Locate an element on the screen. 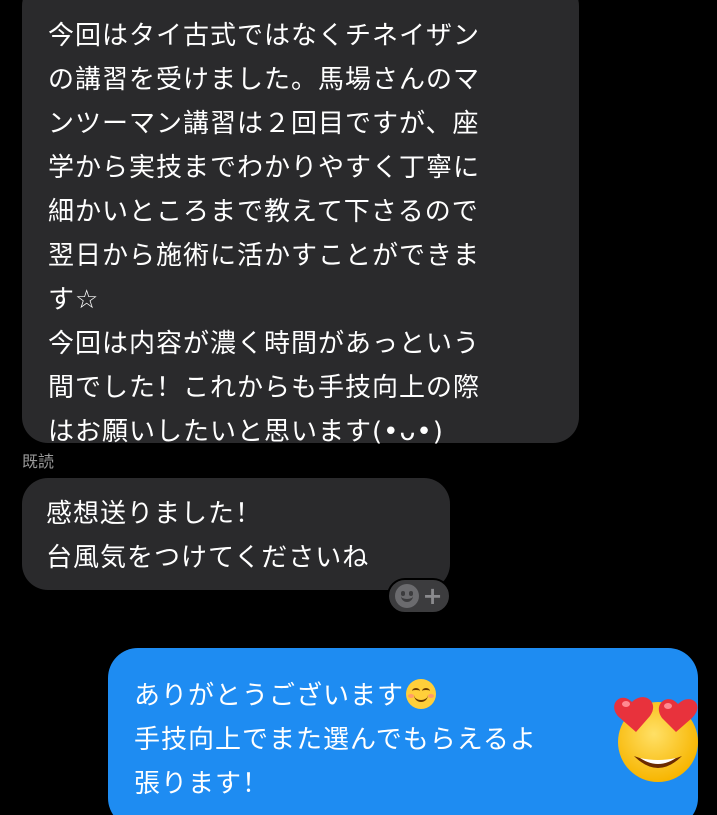 Image resolution: width=717 pixels, height=815 pixels. message-line: 今回はタイ古式ではなくチネイザン is located at coordinates (264, 36).